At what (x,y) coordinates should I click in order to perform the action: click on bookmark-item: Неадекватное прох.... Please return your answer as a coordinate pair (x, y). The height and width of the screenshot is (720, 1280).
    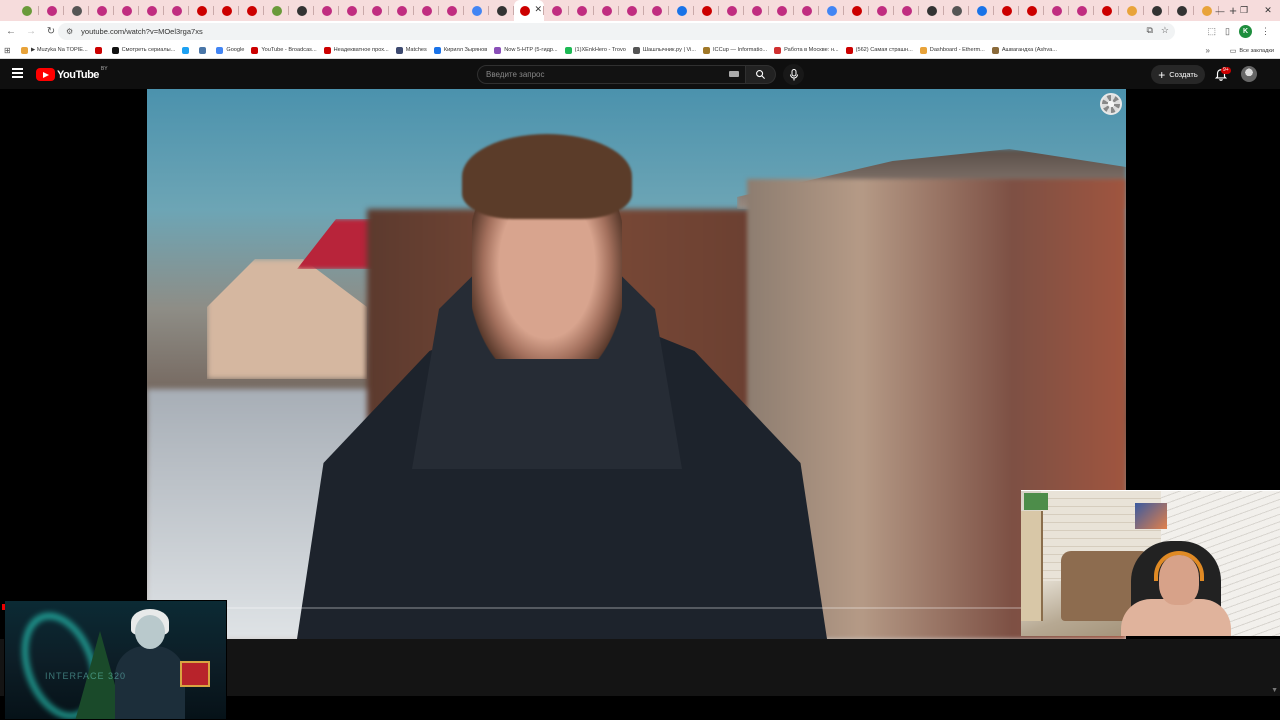
    Looking at the image, I should click on (356, 50).